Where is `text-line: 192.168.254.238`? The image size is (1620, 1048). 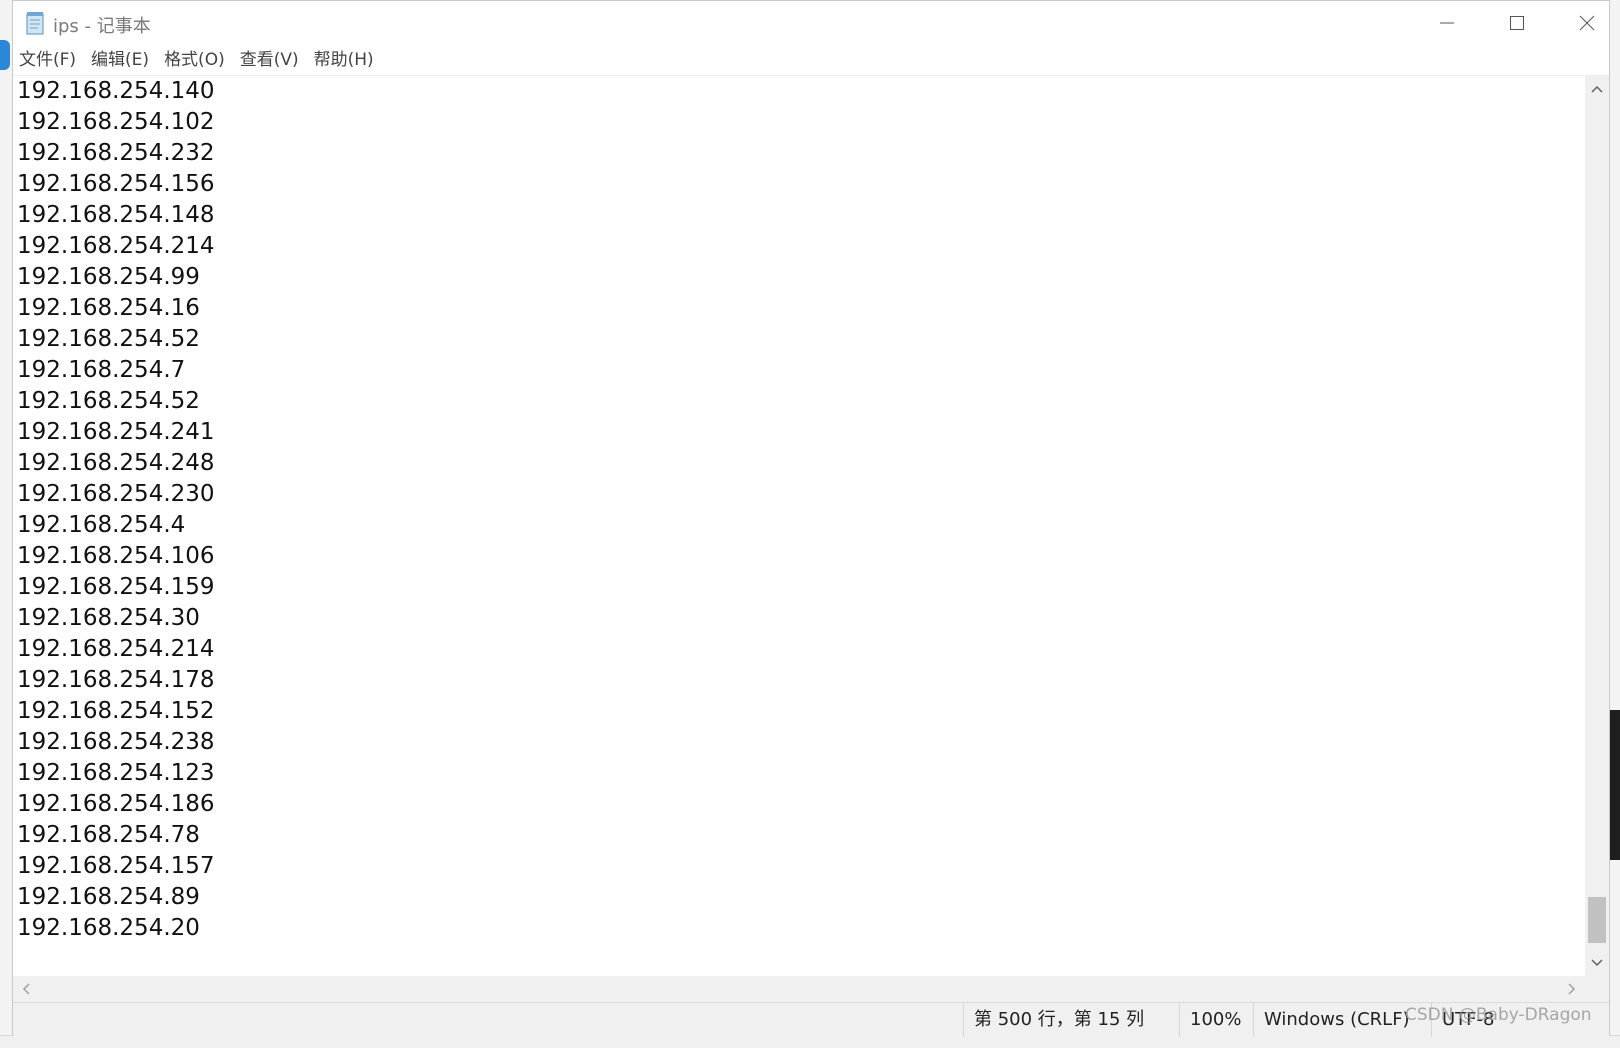 text-line: 192.168.254.238 is located at coordinates (116, 742).